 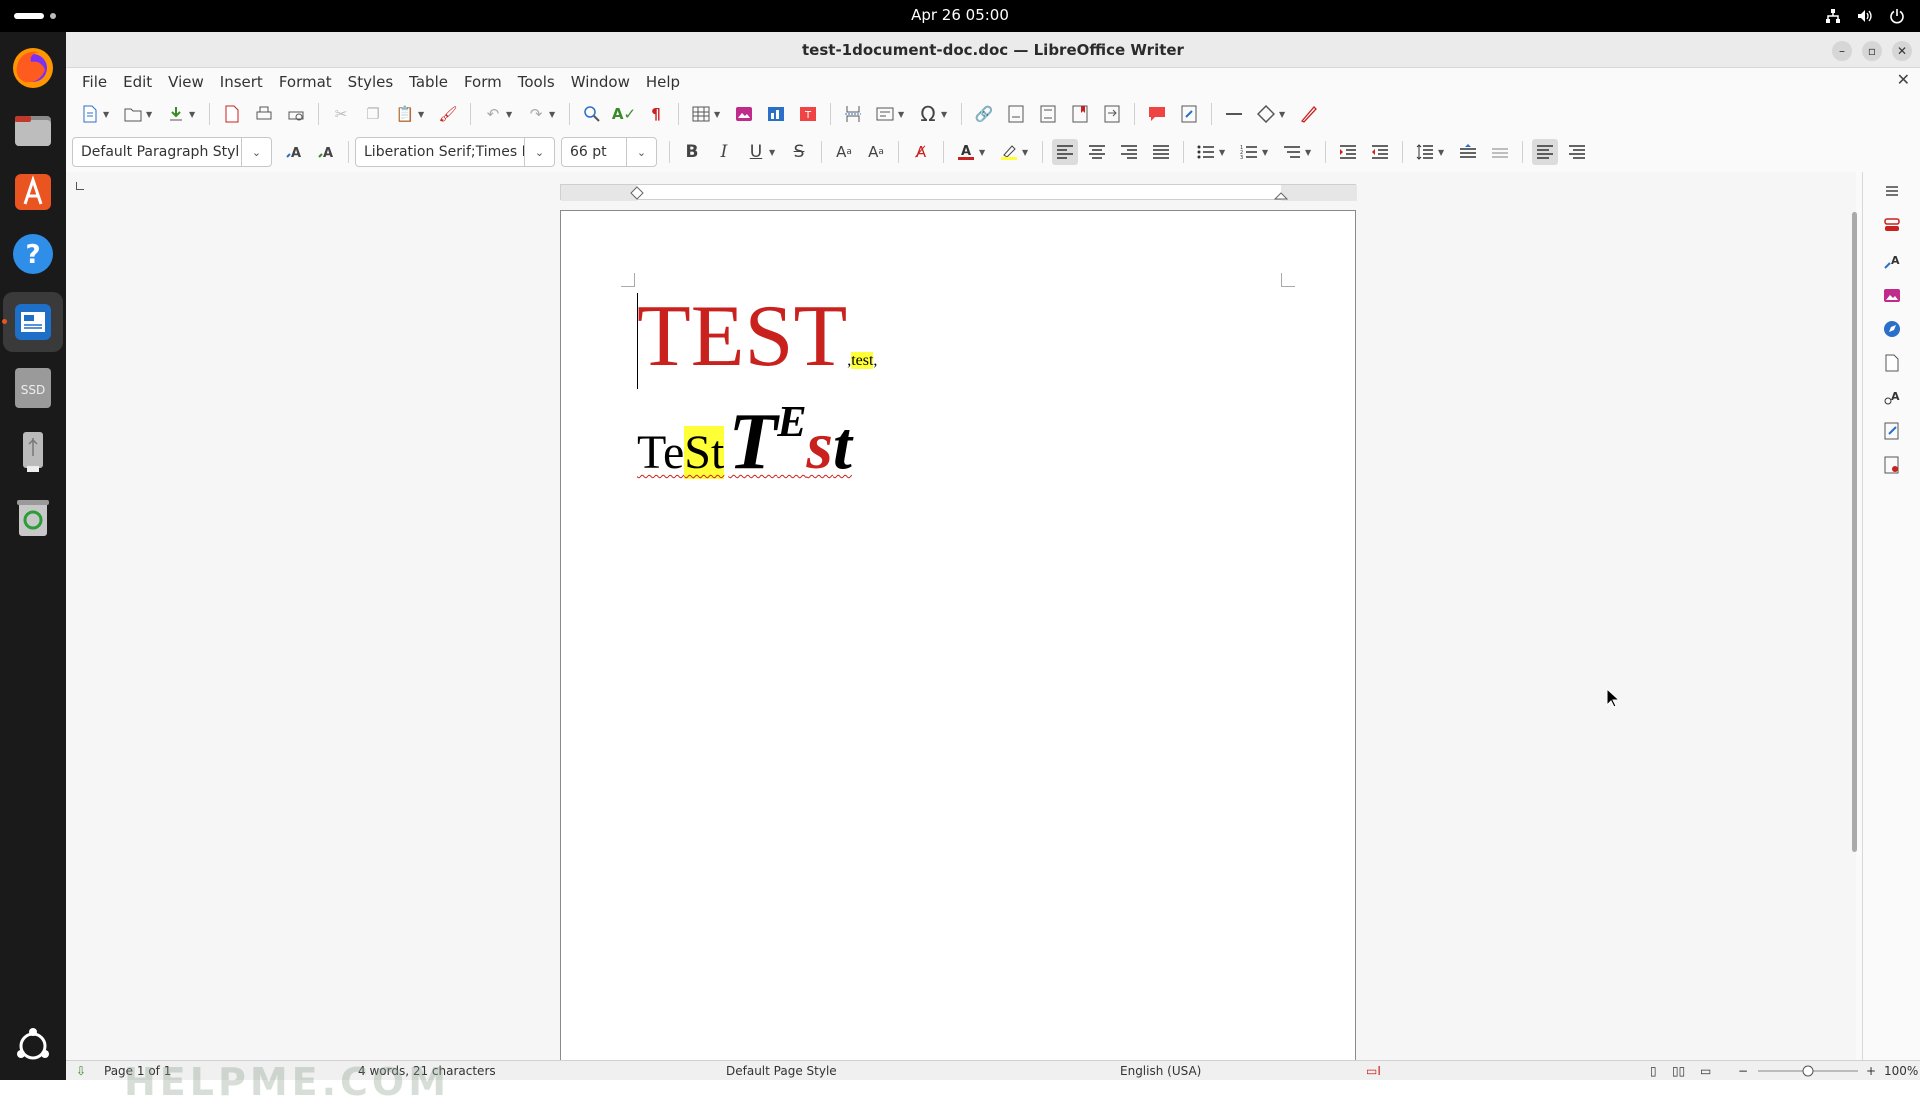 I want to click on design-icon, so click(x=1892, y=465).